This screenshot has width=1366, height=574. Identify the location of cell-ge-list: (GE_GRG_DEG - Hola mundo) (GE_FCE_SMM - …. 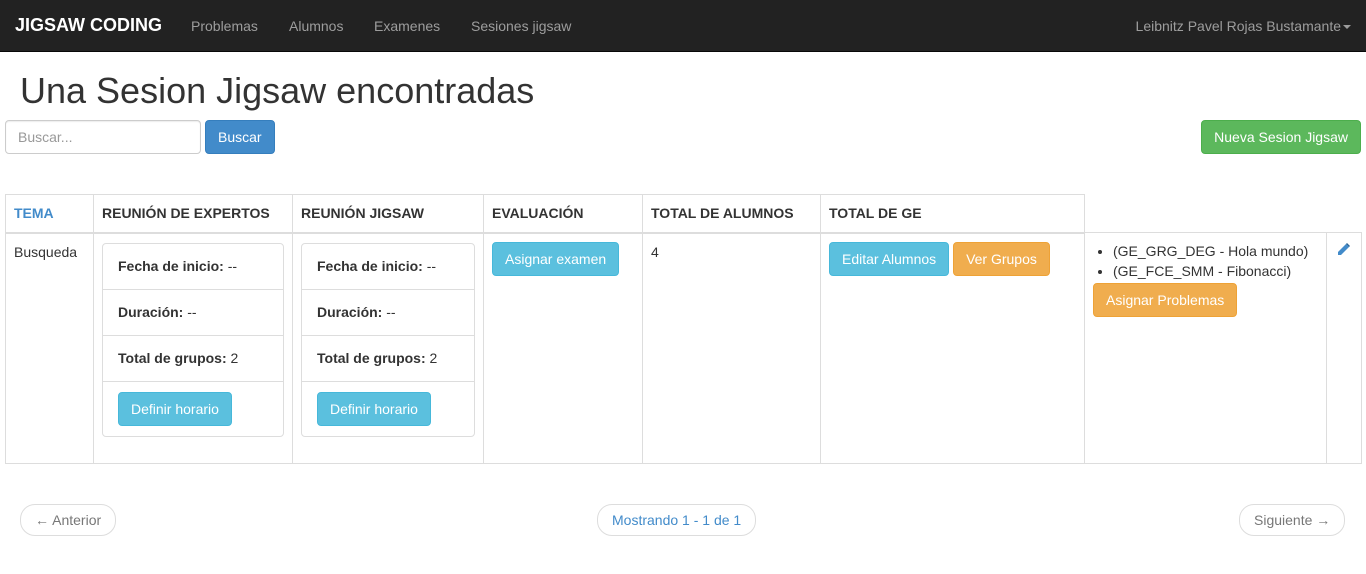
(1205, 348).